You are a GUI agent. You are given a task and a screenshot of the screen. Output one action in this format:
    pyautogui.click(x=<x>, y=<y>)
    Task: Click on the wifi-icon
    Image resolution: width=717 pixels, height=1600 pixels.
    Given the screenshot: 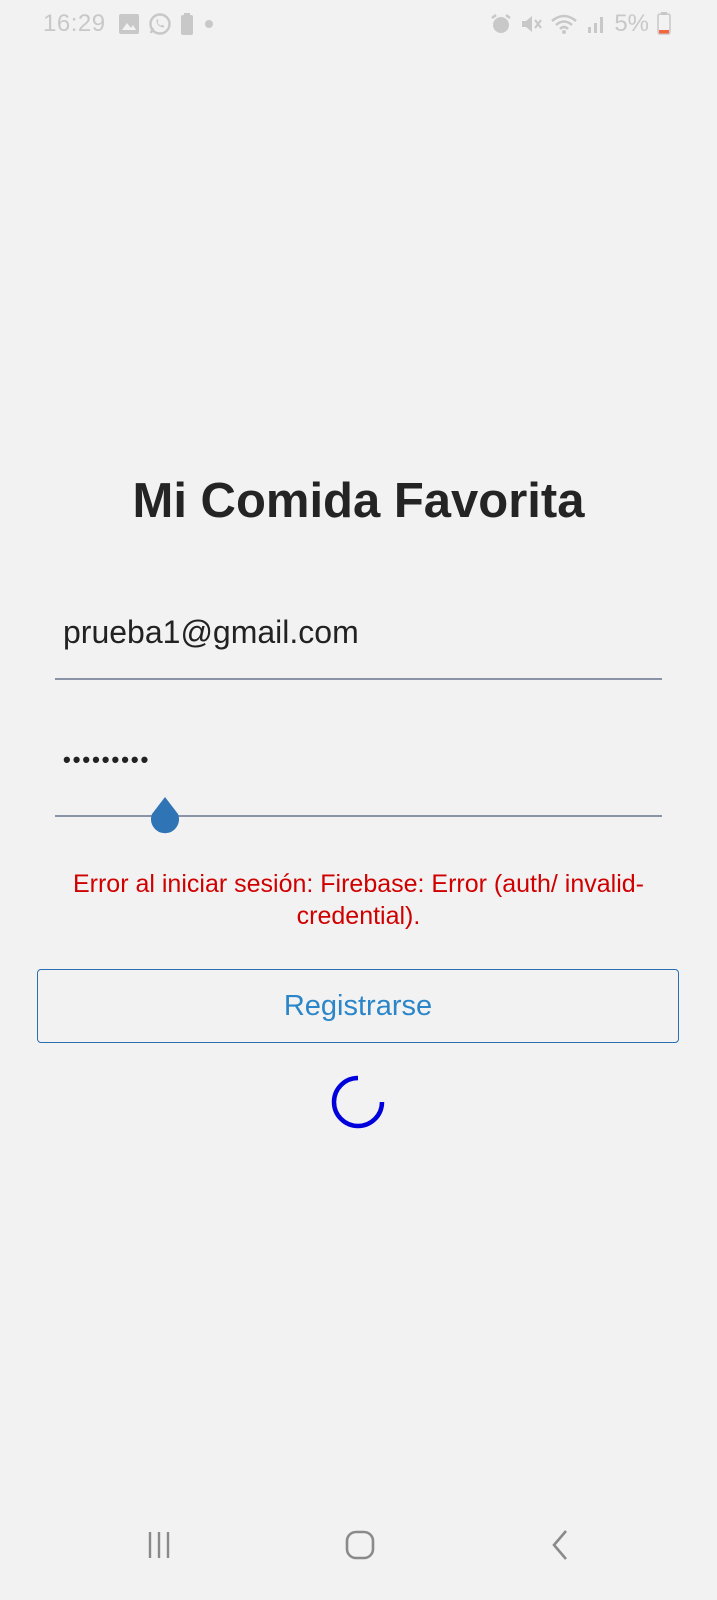 What is the action you would take?
    pyautogui.click(x=564, y=24)
    